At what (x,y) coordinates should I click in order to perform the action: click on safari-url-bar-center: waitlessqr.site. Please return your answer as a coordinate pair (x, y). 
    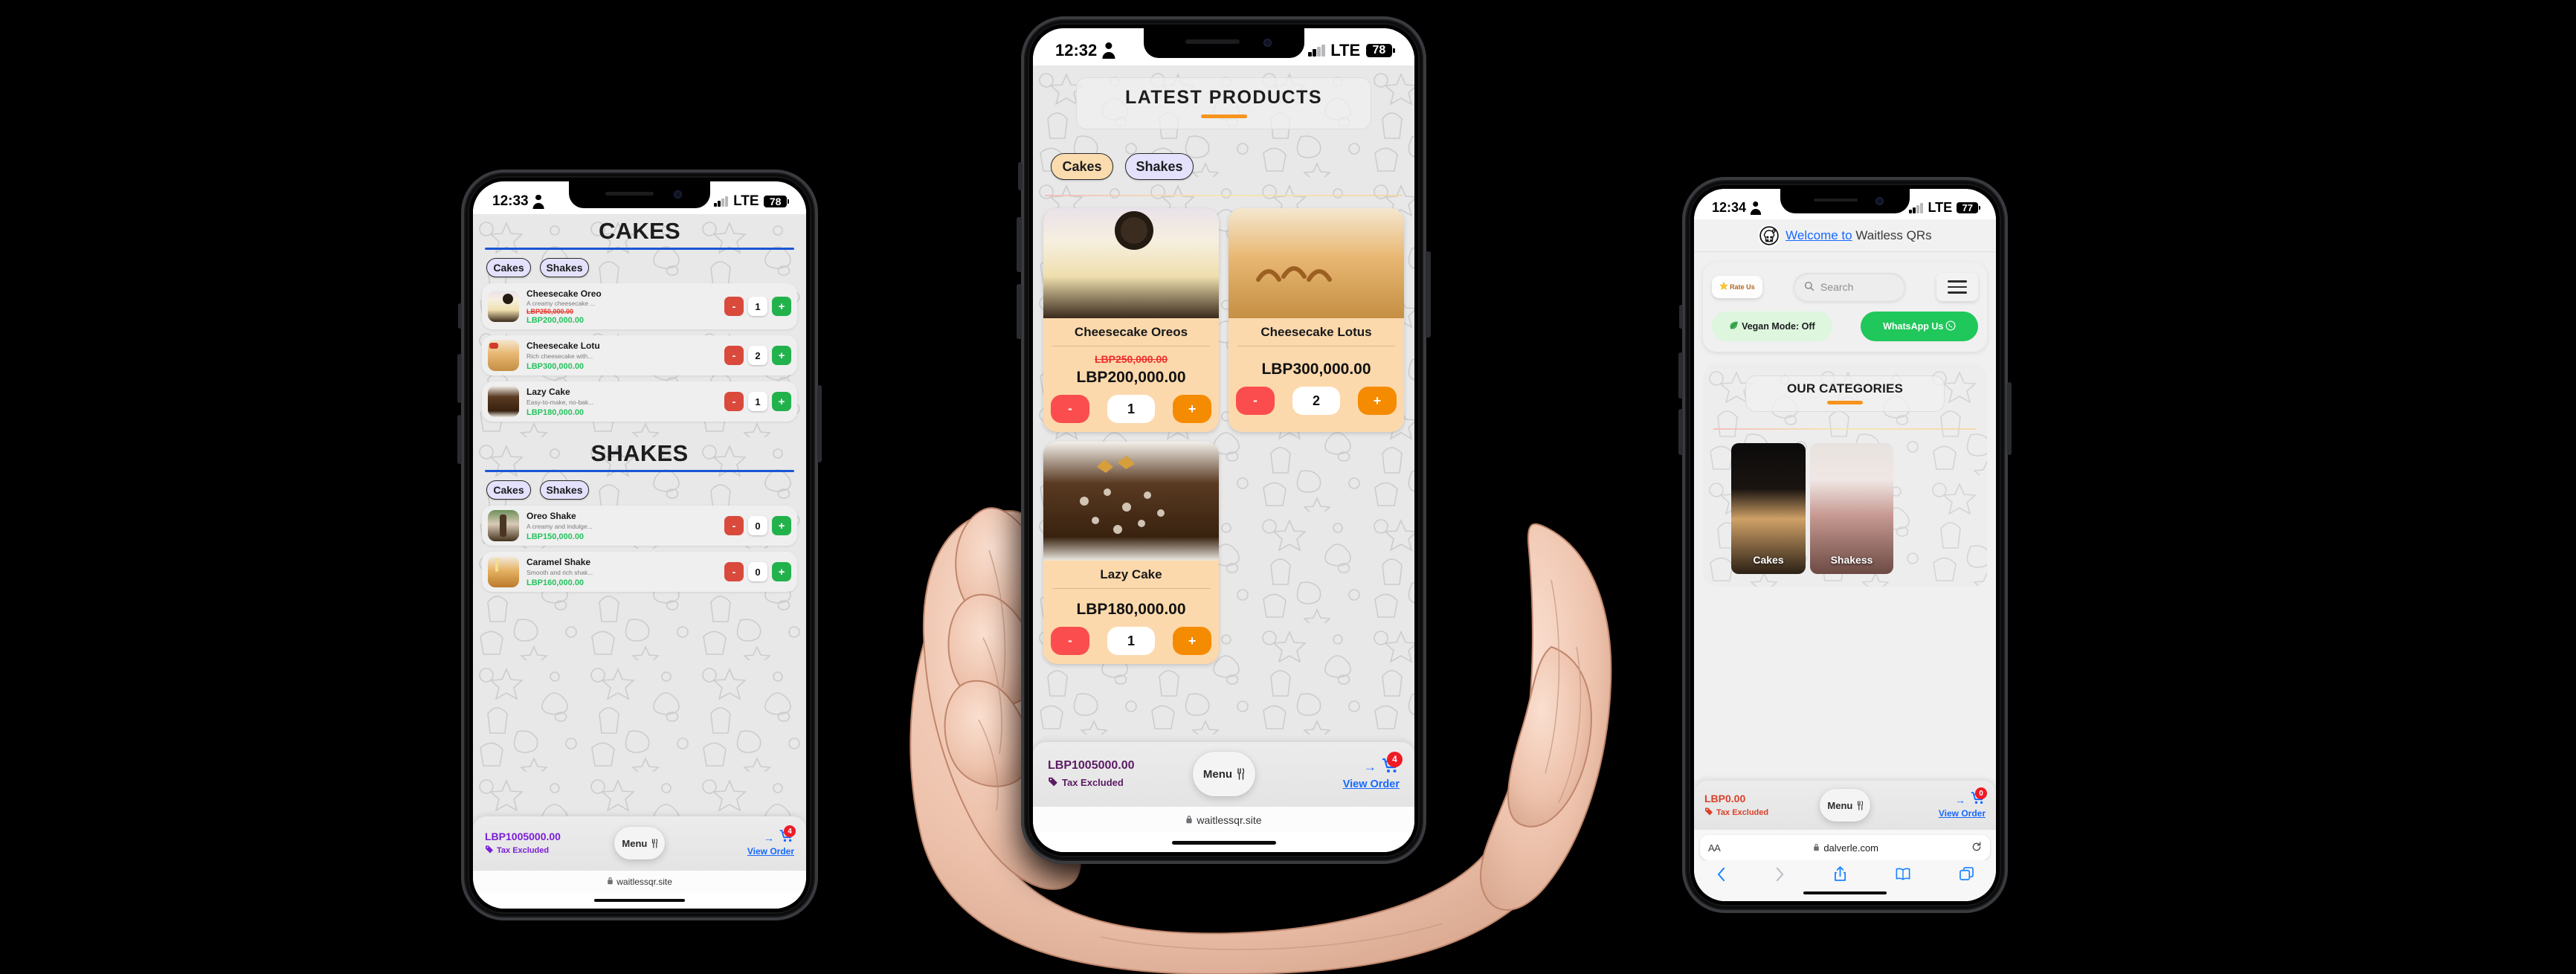
    Looking at the image, I should click on (1223, 819).